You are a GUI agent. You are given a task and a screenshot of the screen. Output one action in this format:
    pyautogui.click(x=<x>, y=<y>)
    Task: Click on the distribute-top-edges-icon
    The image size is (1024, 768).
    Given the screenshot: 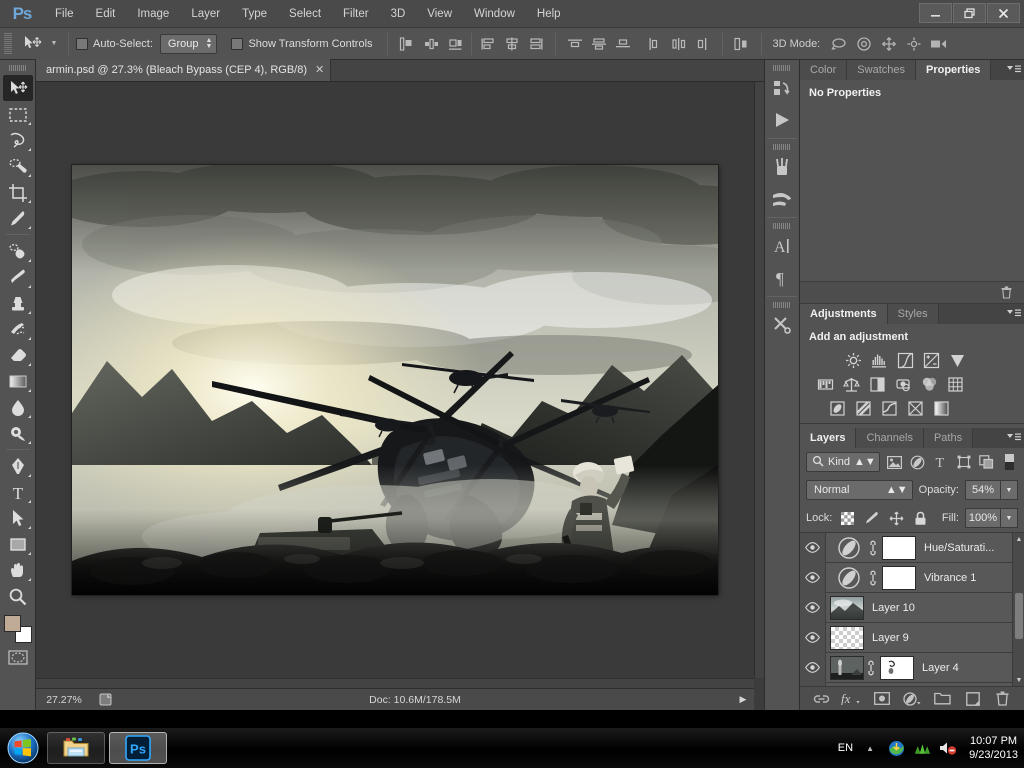 What is the action you would take?
    pyautogui.click(x=575, y=44)
    